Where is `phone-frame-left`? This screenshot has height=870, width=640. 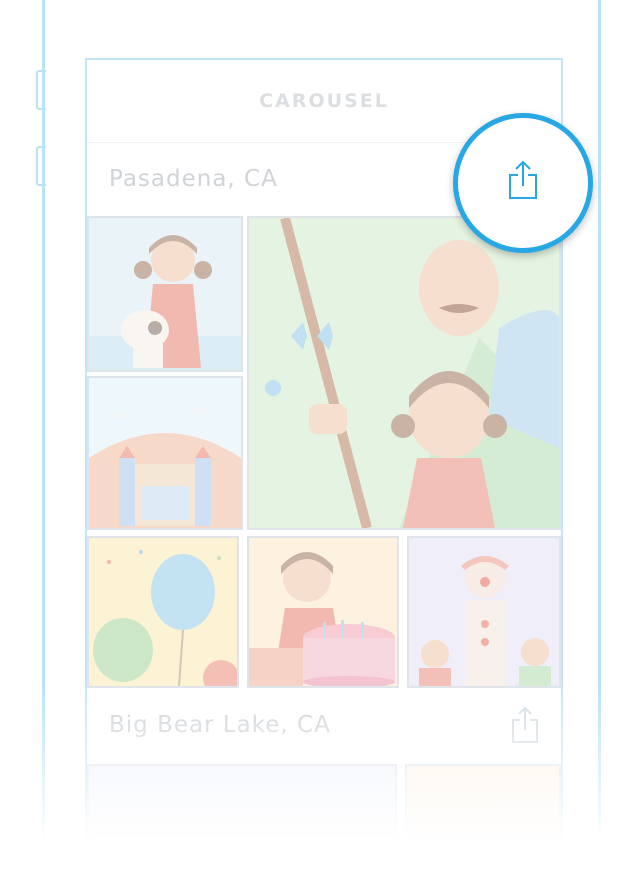 phone-frame-left is located at coordinates (43, 420).